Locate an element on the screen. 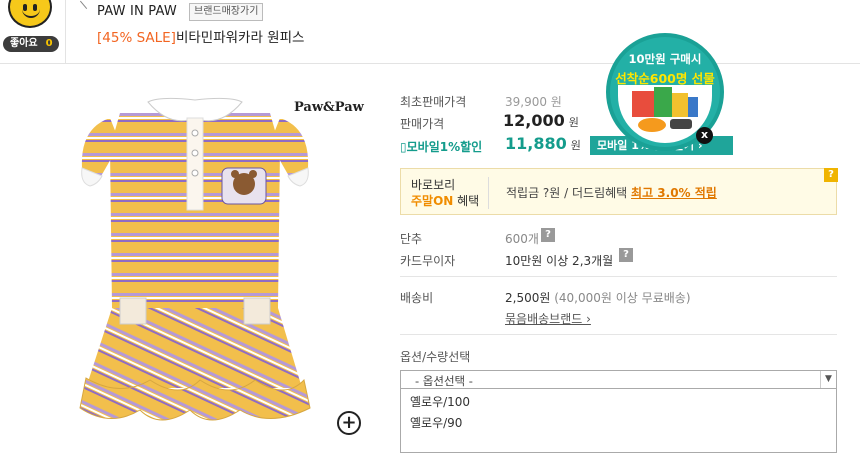  sale-price-unit: 원 is located at coordinates (573, 122).